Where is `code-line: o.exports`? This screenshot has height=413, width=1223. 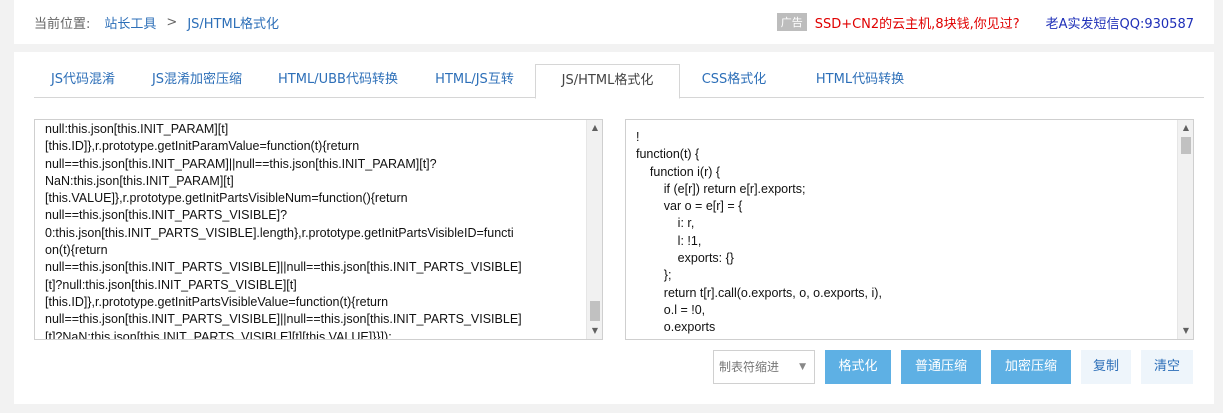 code-line: o.exports is located at coordinates (676, 327).